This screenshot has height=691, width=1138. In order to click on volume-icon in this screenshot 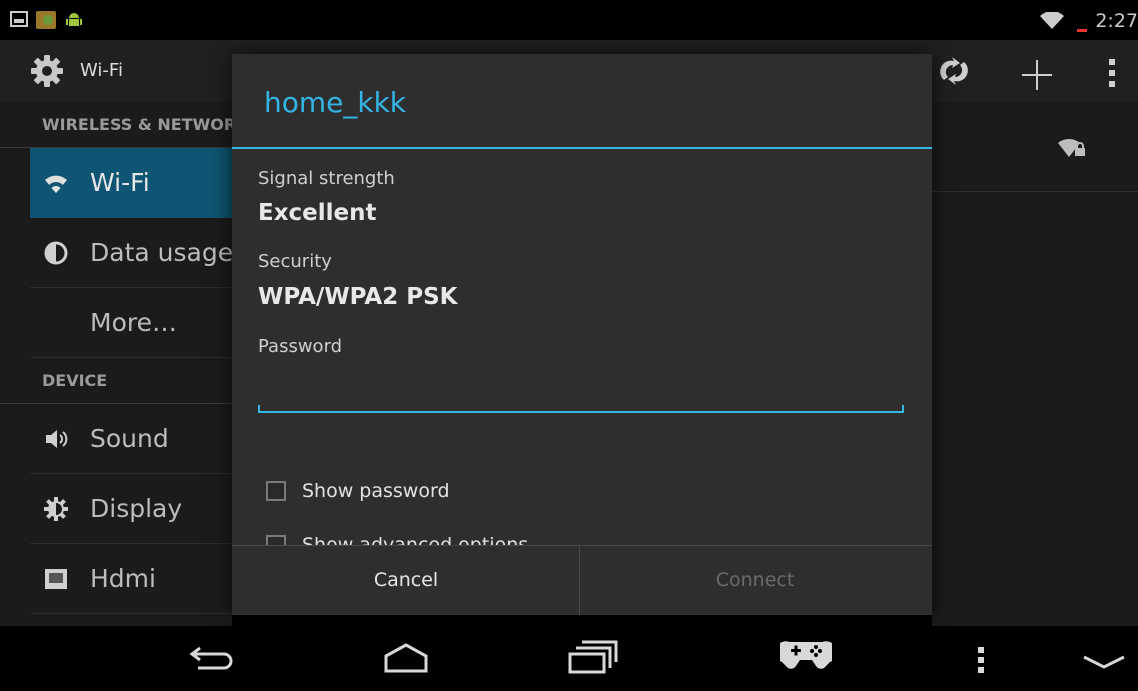, I will do `click(56, 439)`.